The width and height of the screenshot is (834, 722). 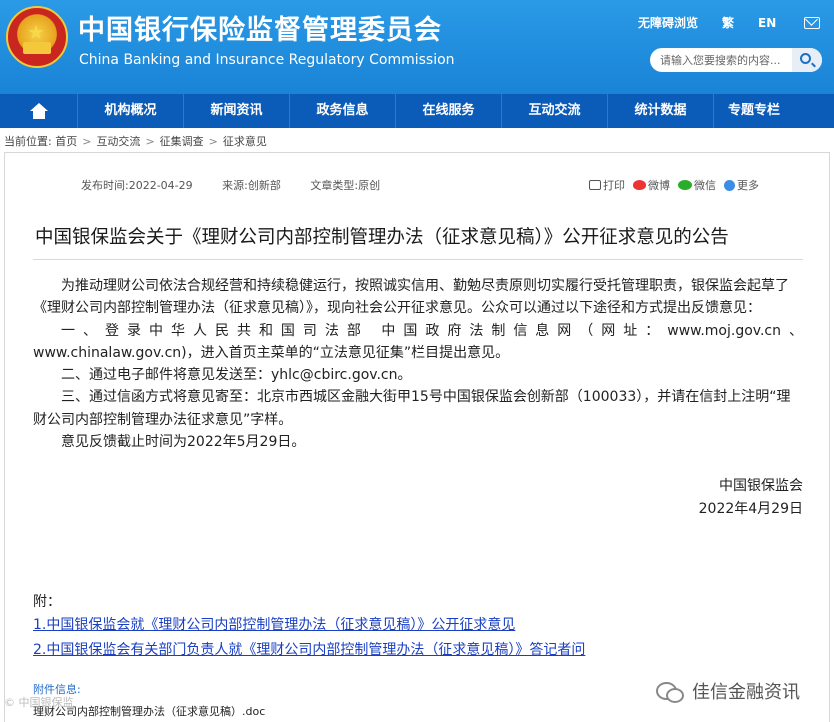 I want to click on home-icon, so click(x=39, y=111).